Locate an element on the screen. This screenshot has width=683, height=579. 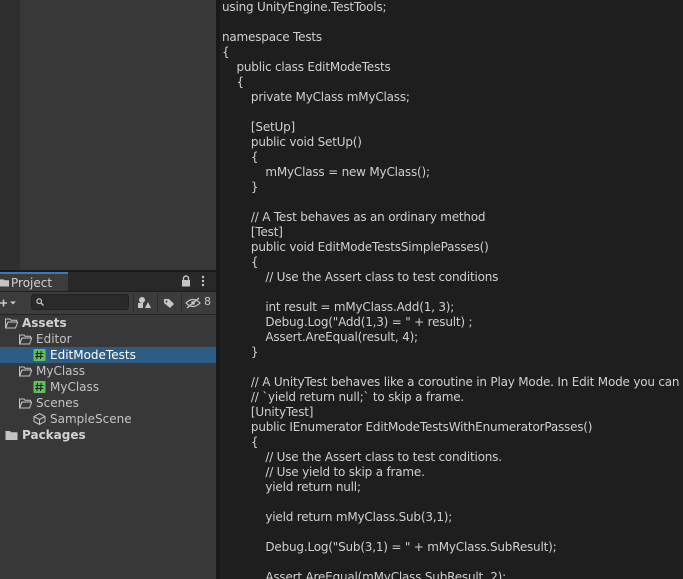
code-line: // Use yield to skip a frame. is located at coordinates (323, 472).